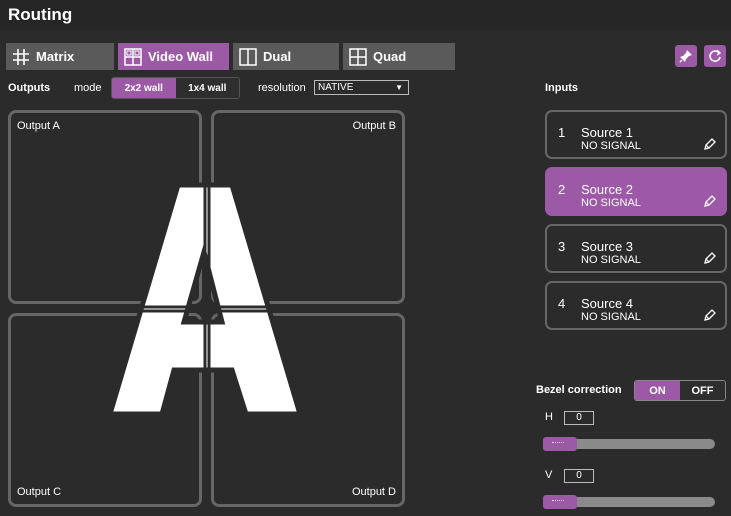  What do you see at coordinates (390, 56) in the screenshot?
I see `tab-quad-label: Quad` at bounding box center [390, 56].